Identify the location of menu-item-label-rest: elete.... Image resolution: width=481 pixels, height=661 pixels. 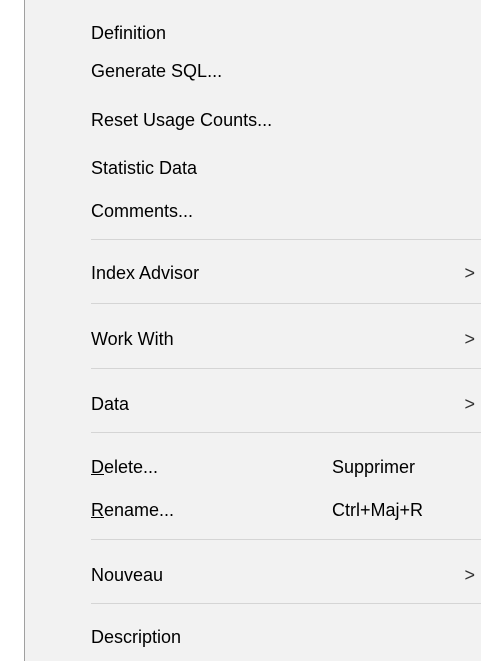
(131, 466).